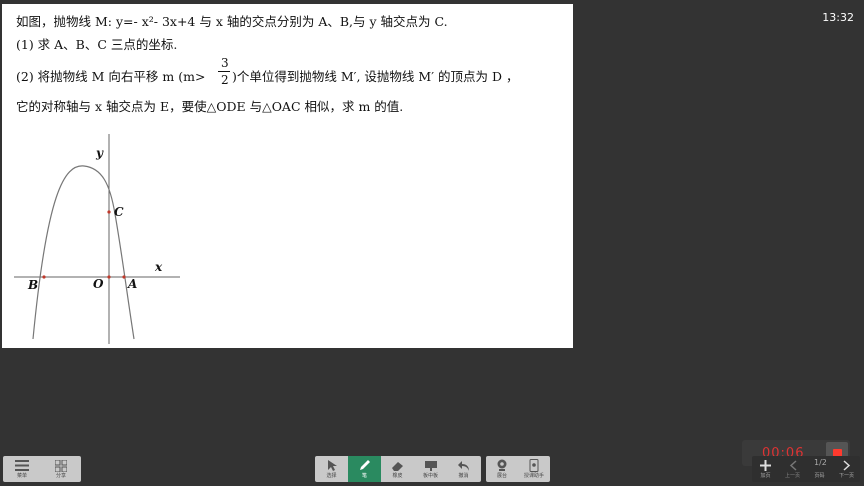 This screenshot has height=486, width=864. I want to click on undo-button: 撤消, so click(463, 469).